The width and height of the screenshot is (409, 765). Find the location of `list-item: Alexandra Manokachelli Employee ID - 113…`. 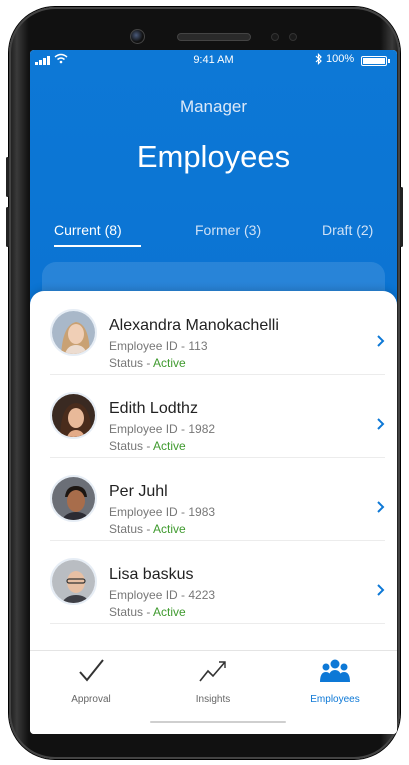

list-item: Alexandra Manokachelli Employee ID - 113… is located at coordinates (213, 332).